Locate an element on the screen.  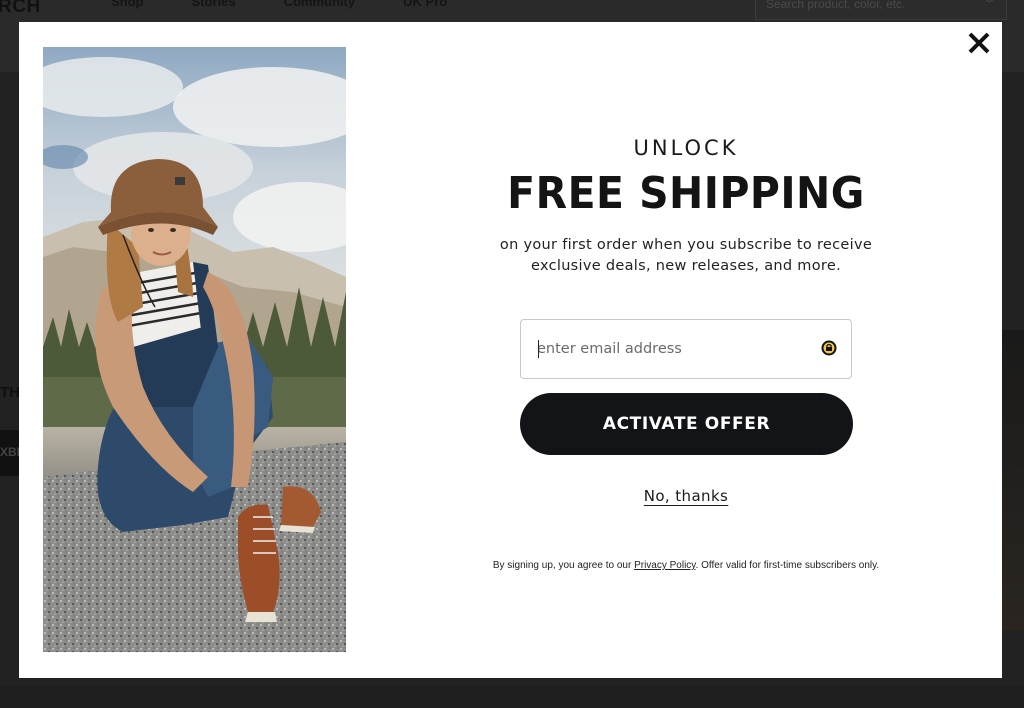
background-image is located at coordinates (1013, 480).